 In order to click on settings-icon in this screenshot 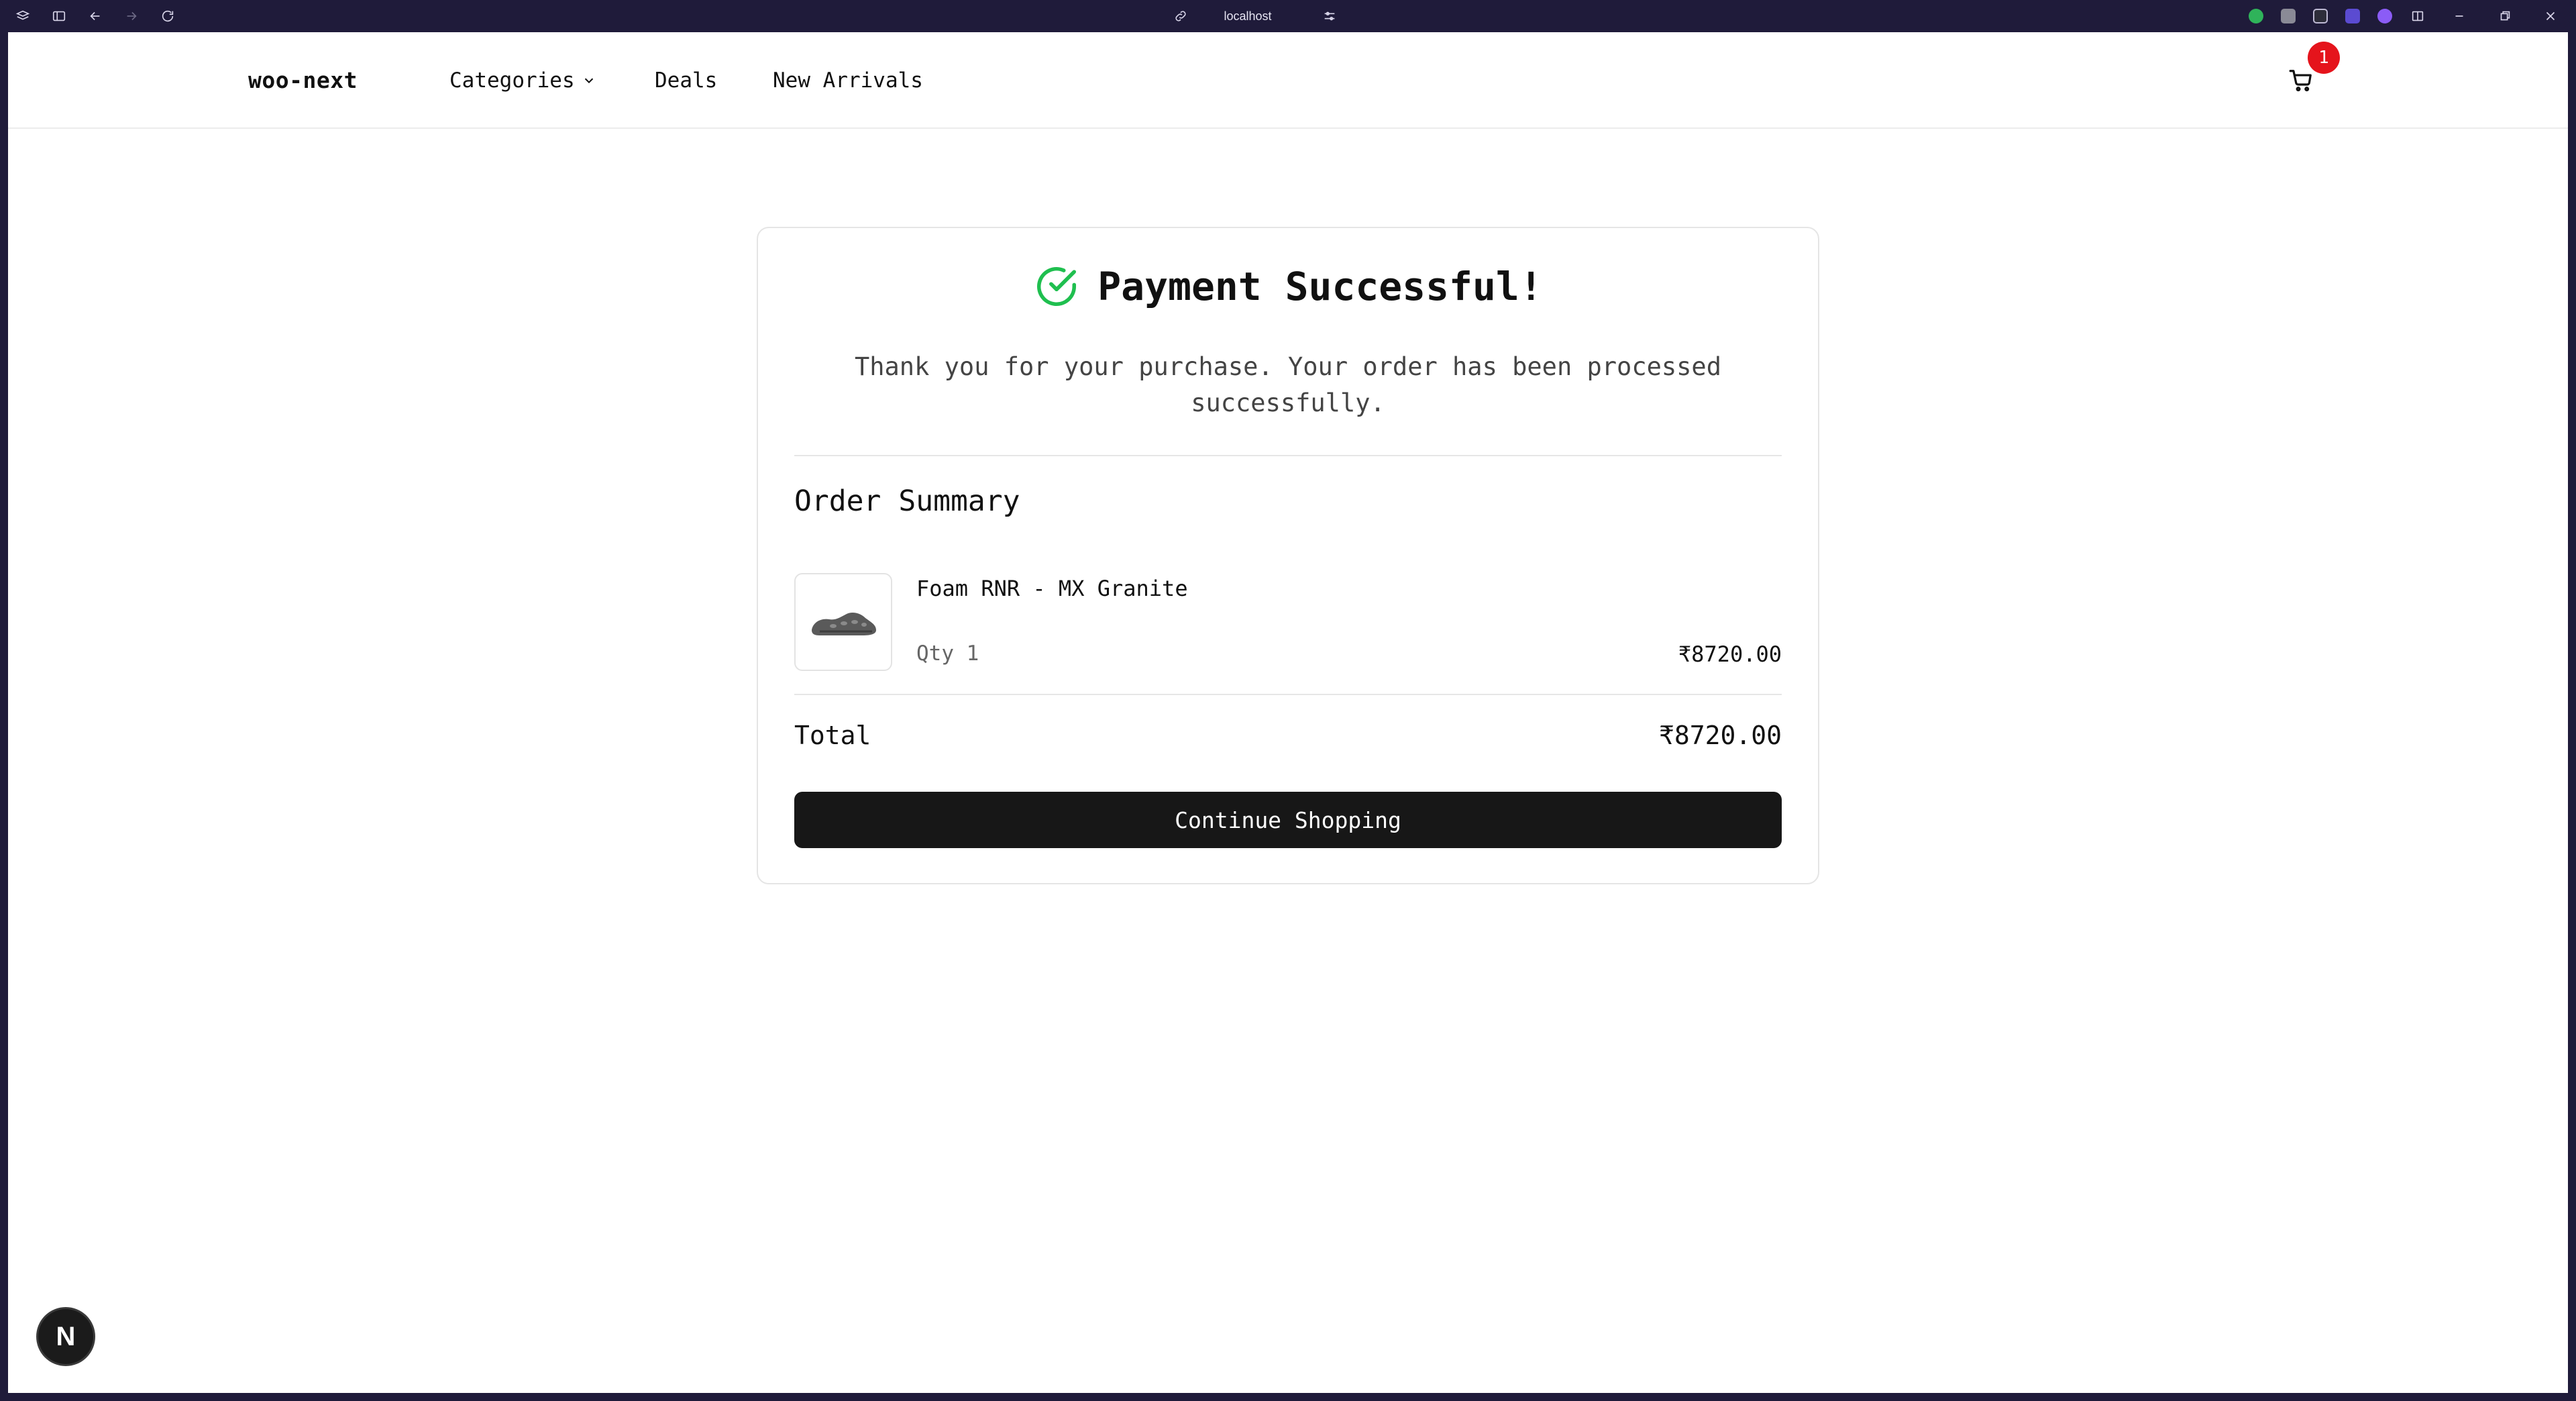, I will do `click(1330, 16)`.